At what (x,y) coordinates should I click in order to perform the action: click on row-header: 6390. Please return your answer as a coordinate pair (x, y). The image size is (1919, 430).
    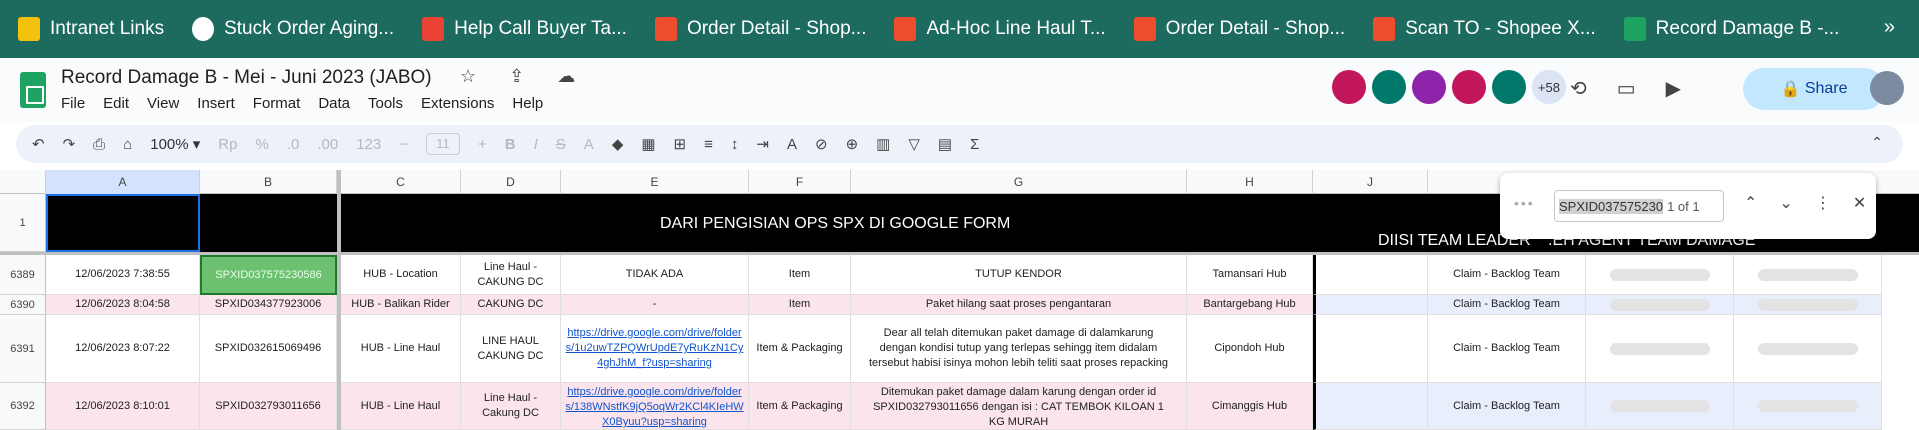
    Looking at the image, I should click on (23, 305).